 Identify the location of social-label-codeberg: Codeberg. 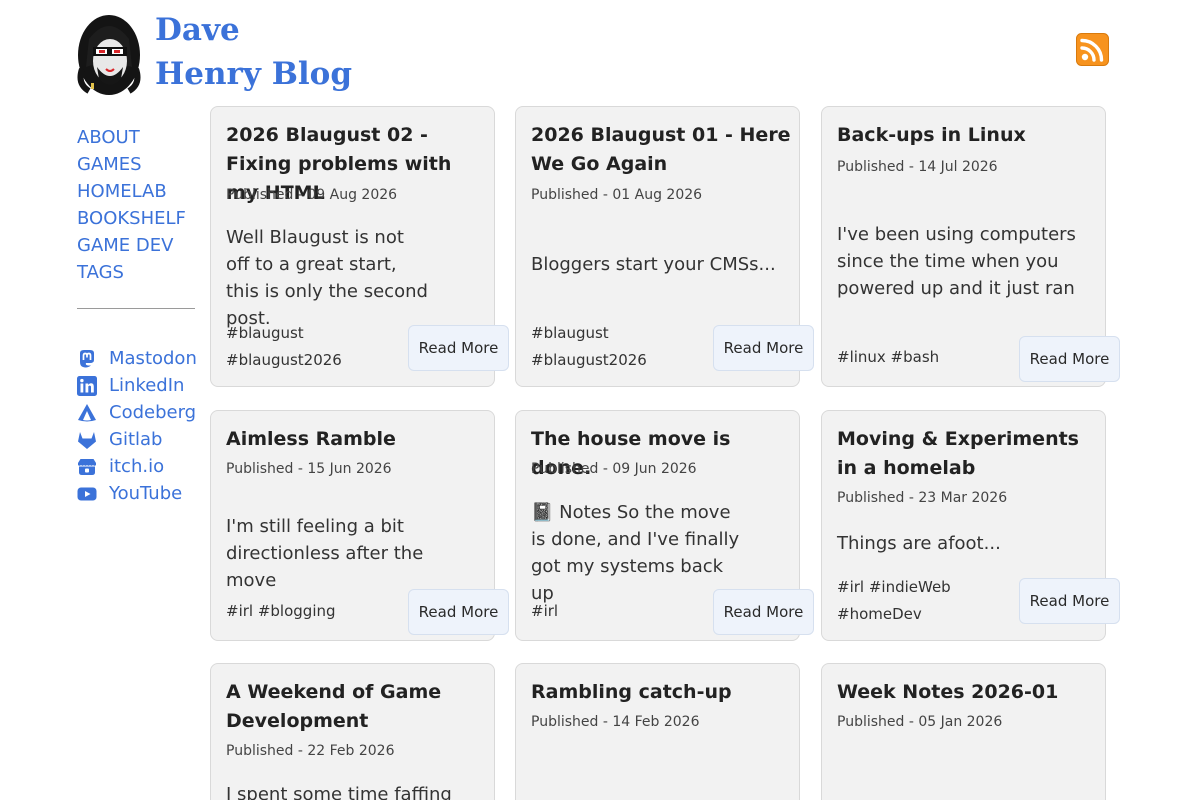
(153, 412).